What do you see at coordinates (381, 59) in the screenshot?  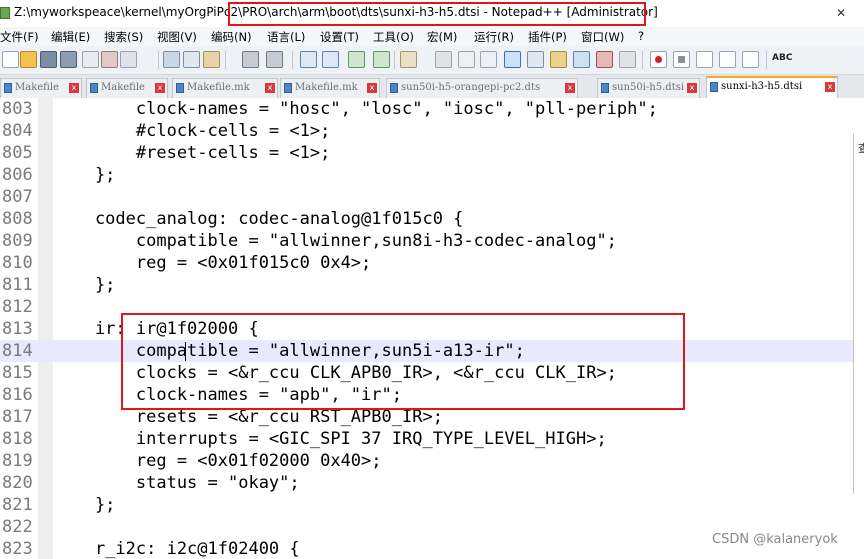 I see `zoom-out-icon` at bounding box center [381, 59].